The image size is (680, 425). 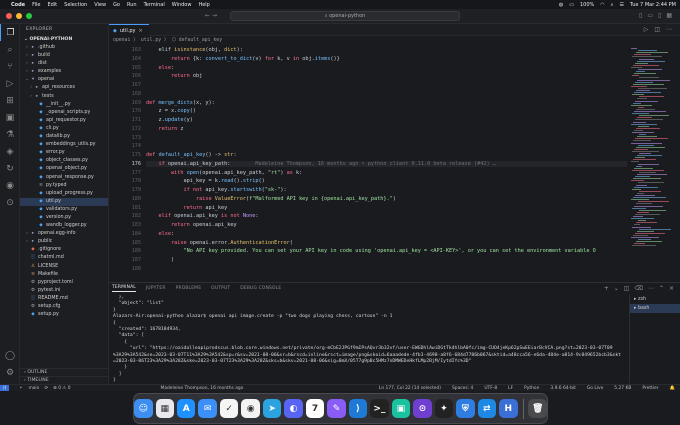 What do you see at coordinates (562, 388) in the screenshot?
I see `python-interpreter: 3.9.6 64-bit` at bounding box center [562, 388].